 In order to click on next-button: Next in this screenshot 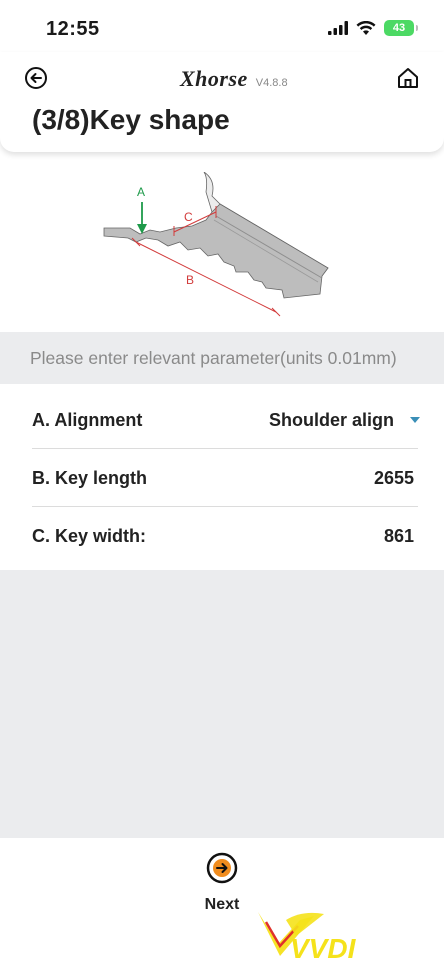, I will do `click(222, 887)`.